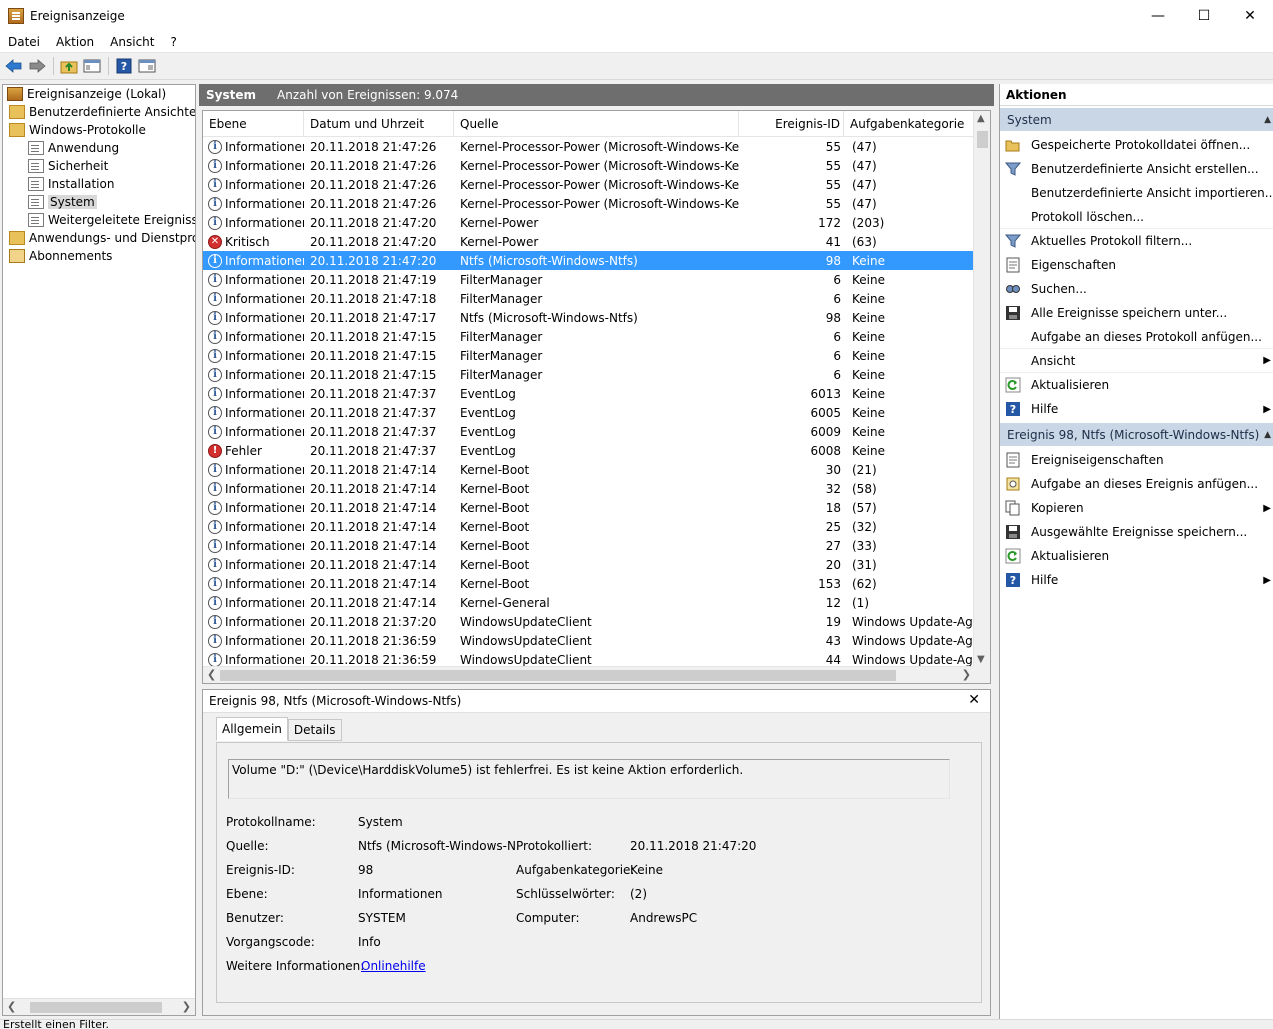  What do you see at coordinates (380, 822) in the screenshot?
I see `logname-value: System` at bounding box center [380, 822].